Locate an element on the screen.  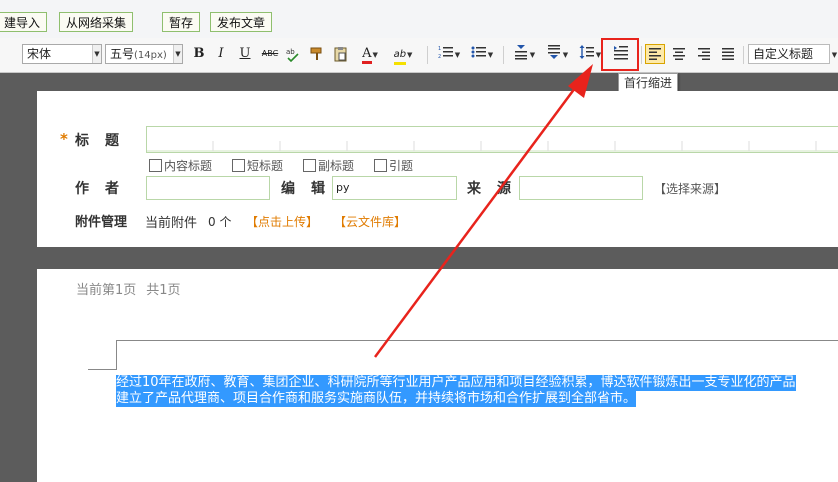
font-size-px: (14px) is located at coordinates (150, 55).